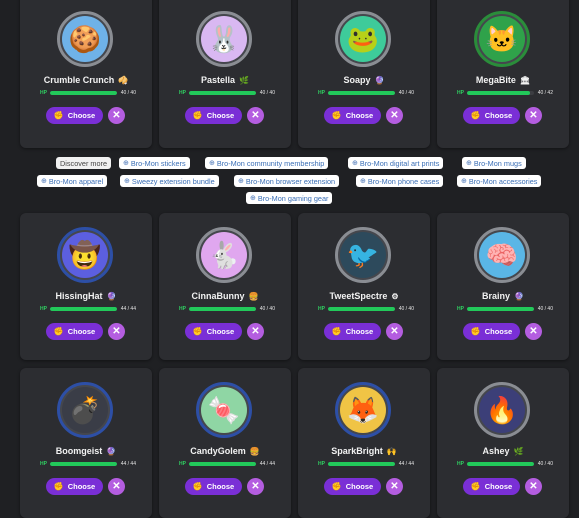 The height and width of the screenshot is (518, 579). Describe the element at coordinates (225, 296) in the screenshot. I see `monster-name-row: CinnaBunny 🍔` at that location.